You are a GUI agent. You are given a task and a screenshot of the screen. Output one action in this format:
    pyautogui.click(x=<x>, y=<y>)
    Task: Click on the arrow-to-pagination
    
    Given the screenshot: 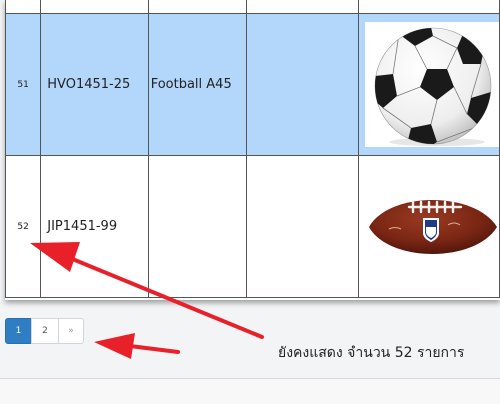 What is the action you would take?
    pyautogui.click(x=137, y=346)
    